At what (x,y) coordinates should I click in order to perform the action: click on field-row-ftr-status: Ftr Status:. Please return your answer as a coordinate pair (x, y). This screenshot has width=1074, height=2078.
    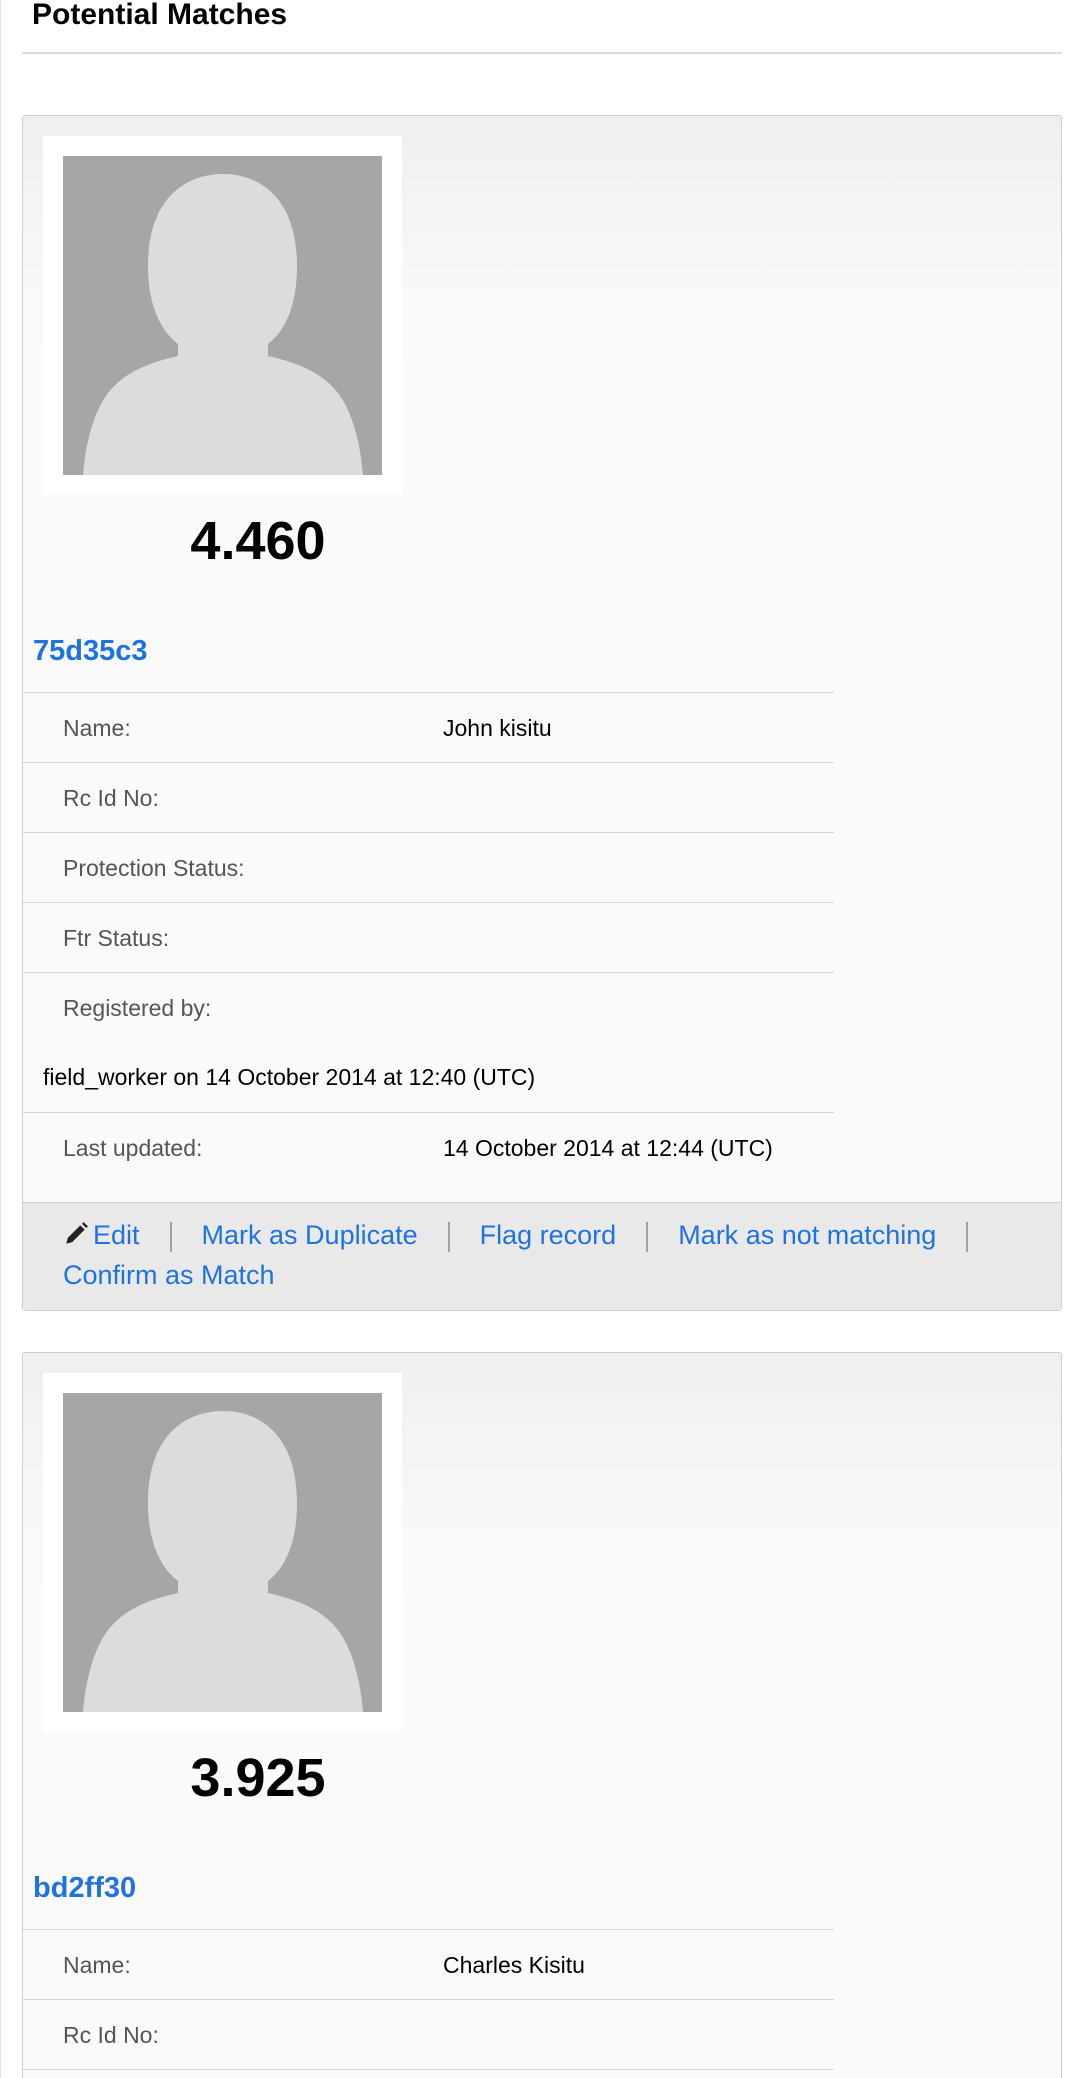
    Looking at the image, I should click on (428, 937).